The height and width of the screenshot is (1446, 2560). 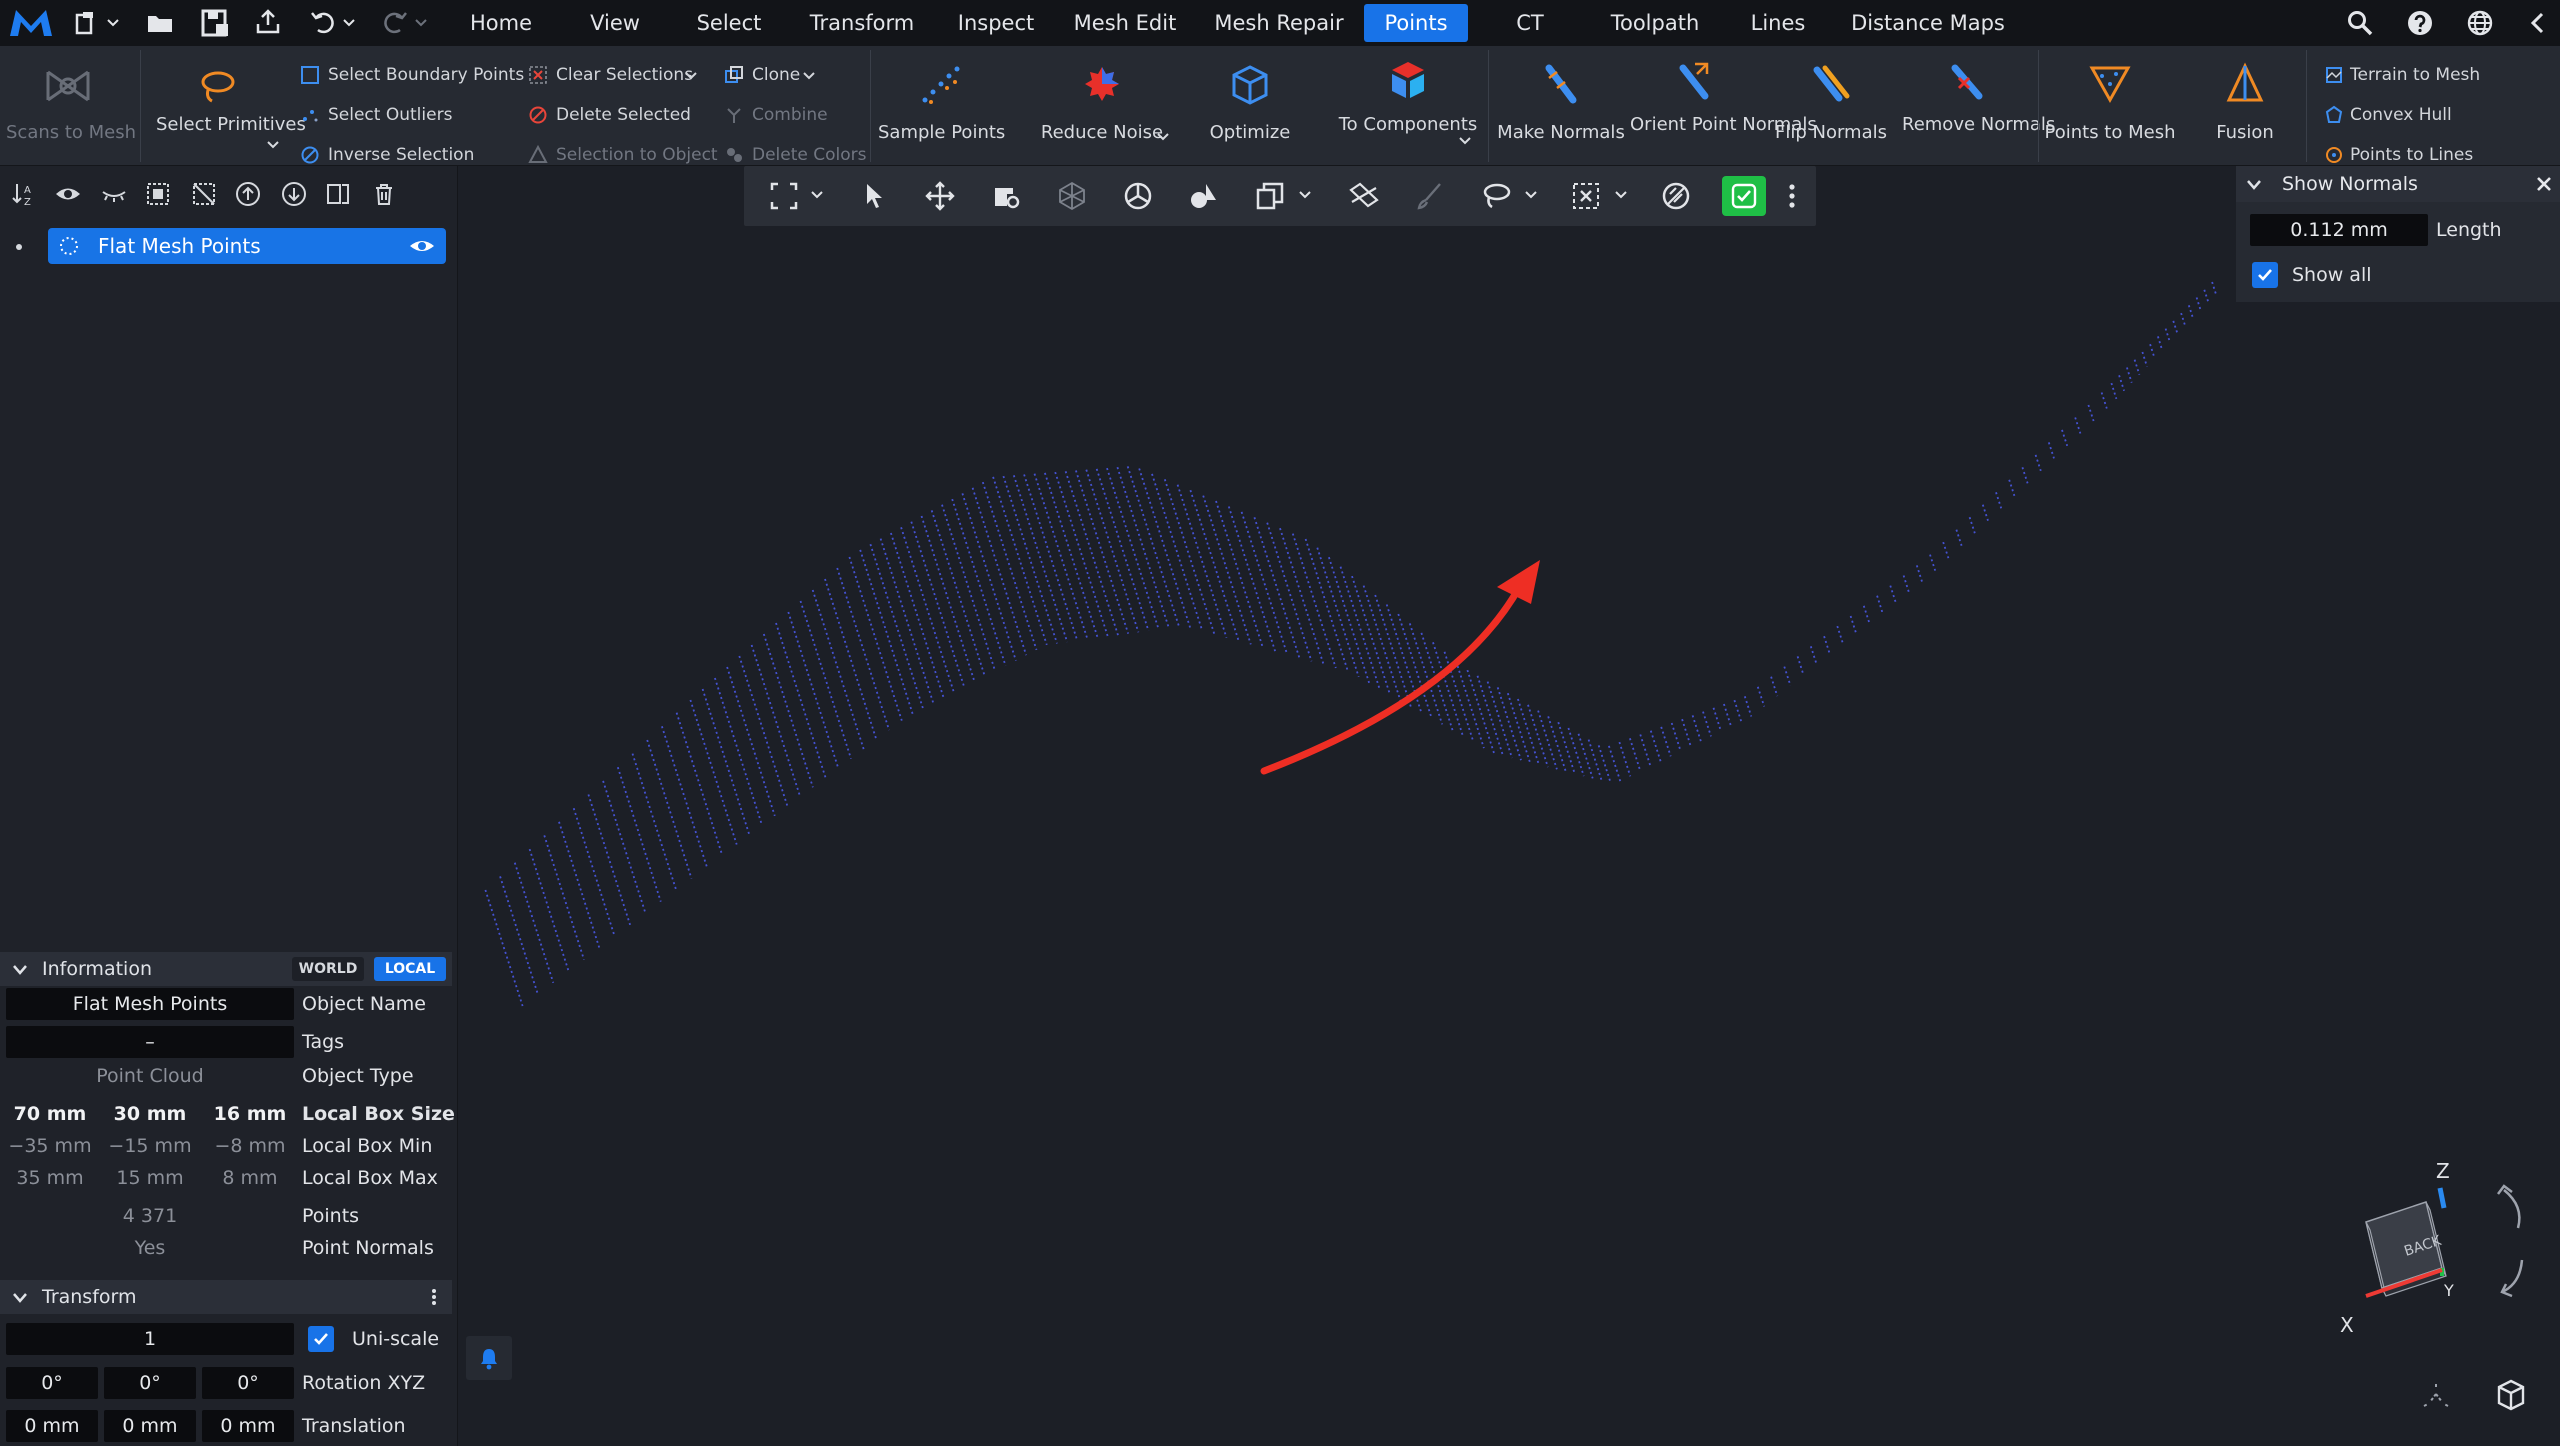 I want to click on move-down-icon, so click(x=294, y=194).